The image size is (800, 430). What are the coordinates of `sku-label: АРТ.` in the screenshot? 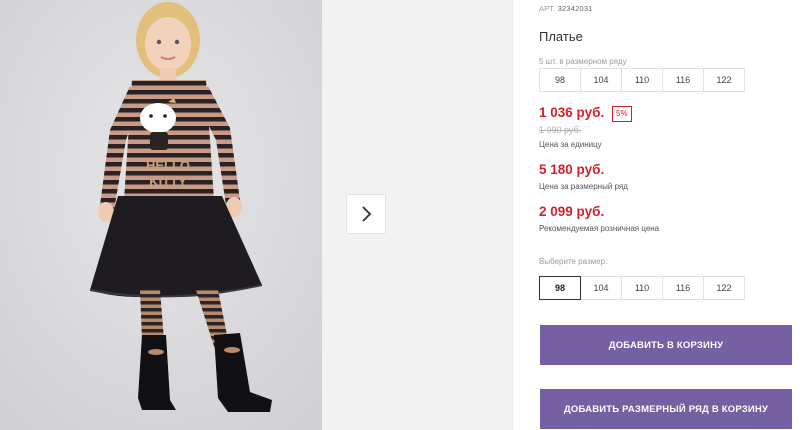 It's located at (547, 8).